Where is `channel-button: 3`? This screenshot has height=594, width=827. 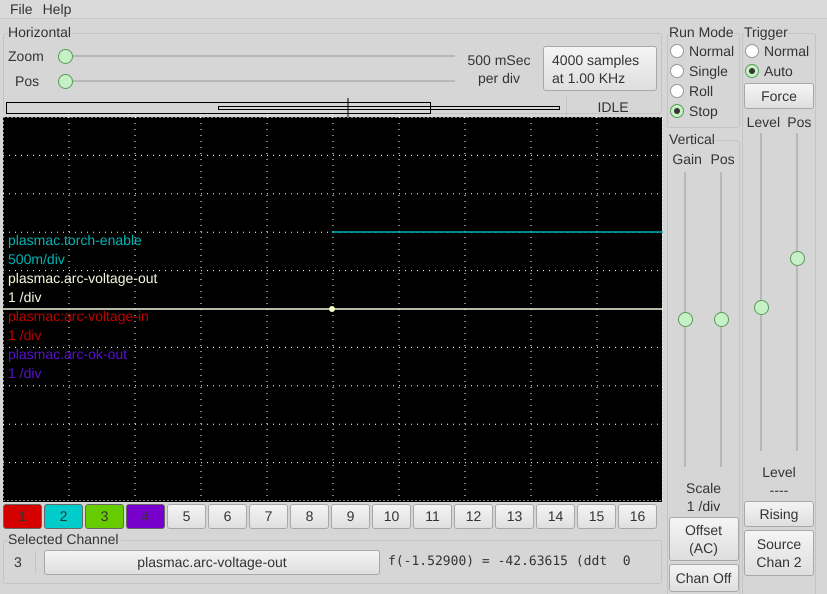
channel-button: 3 is located at coordinates (104, 516).